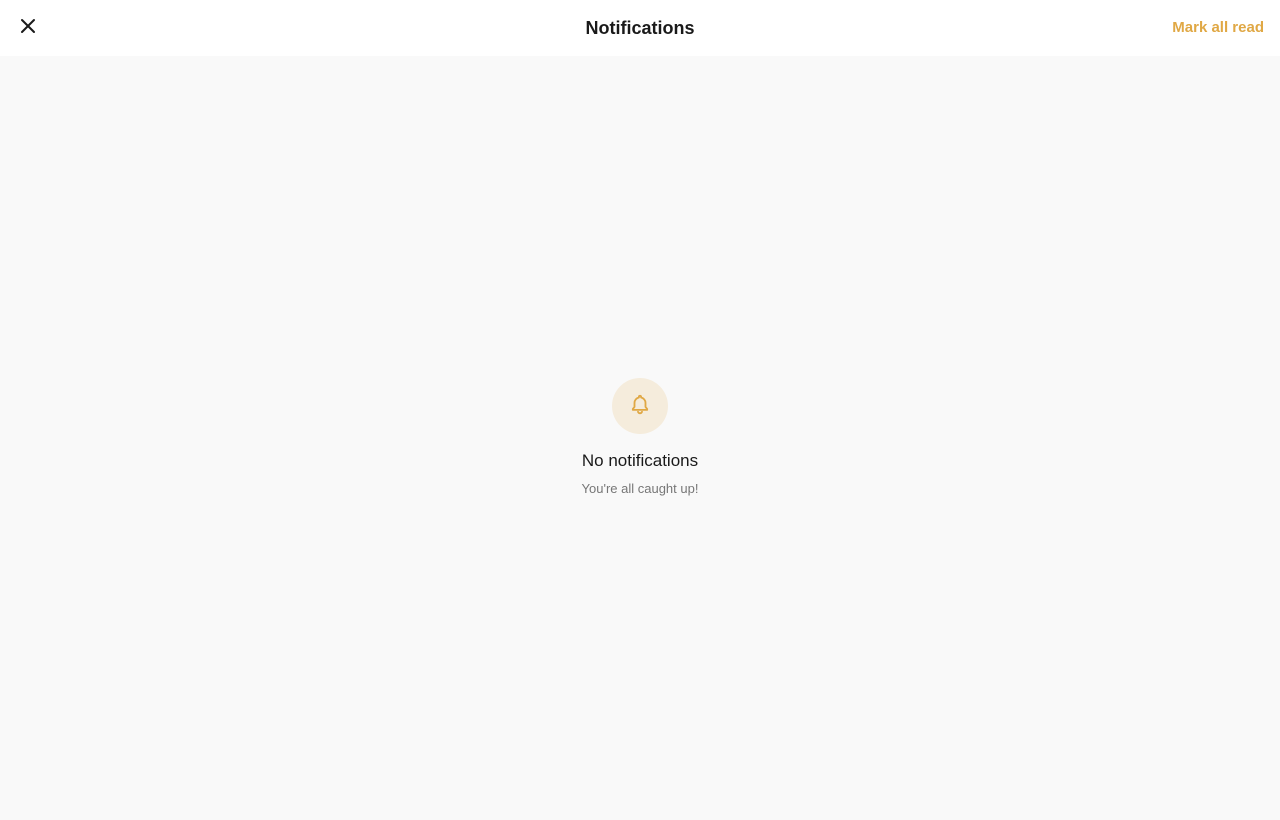 Image resolution: width=1280 pixels, height=820 pixels. Describe the element at coordinates (640, 488) in the screenshot. I see `empty-state-subtitle: You're all caught up!` at that location.